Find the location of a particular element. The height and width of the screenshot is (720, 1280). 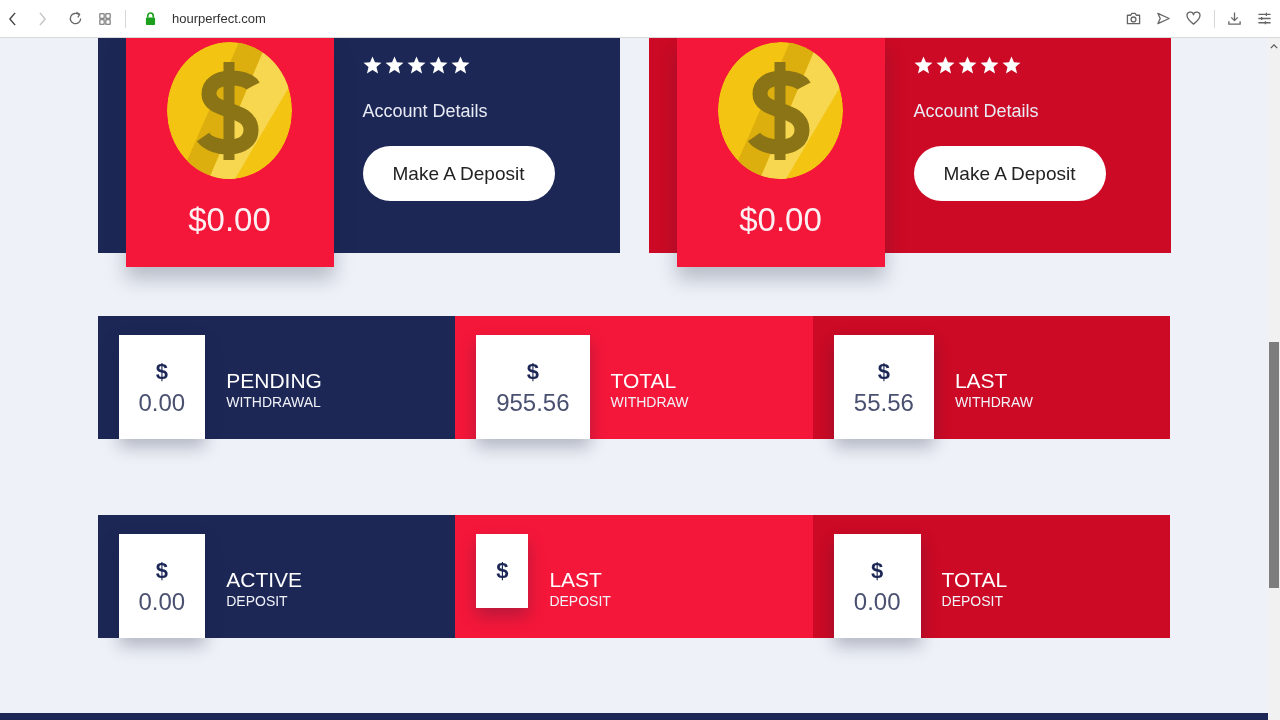

send-icon is located at coordinates (1163, 18).